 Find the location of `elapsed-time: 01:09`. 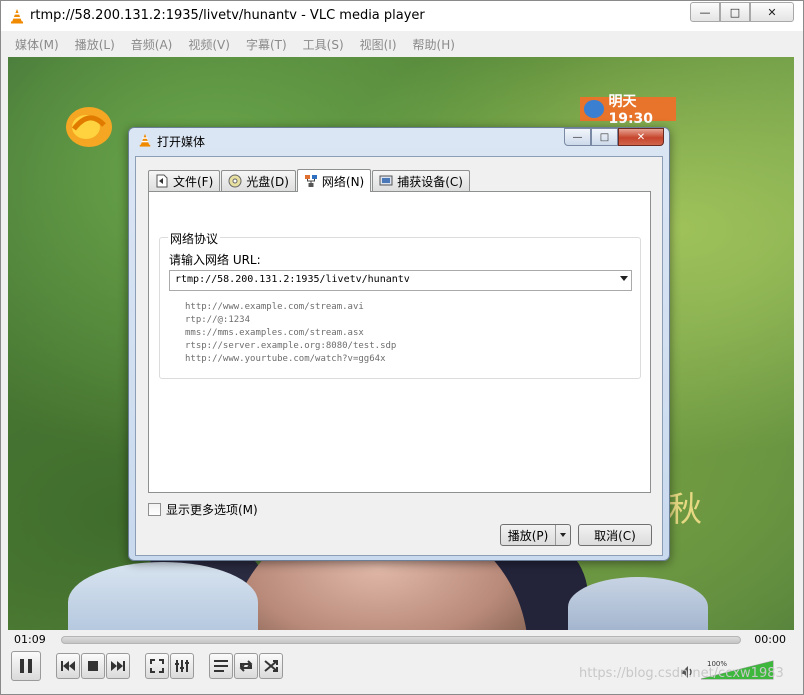

elapsed-time: 01:09 is located at coordinates (30, 639).